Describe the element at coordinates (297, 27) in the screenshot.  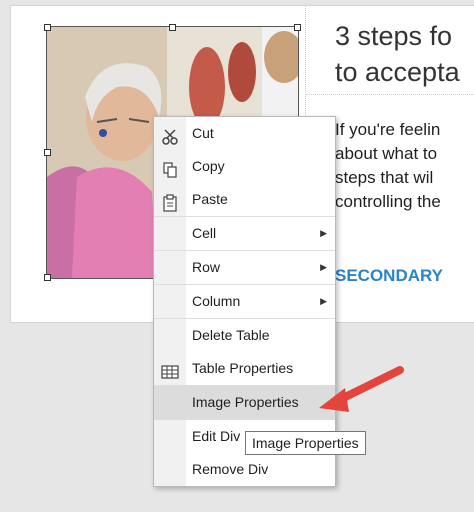
I see `resize-handle-top-right` at that location.